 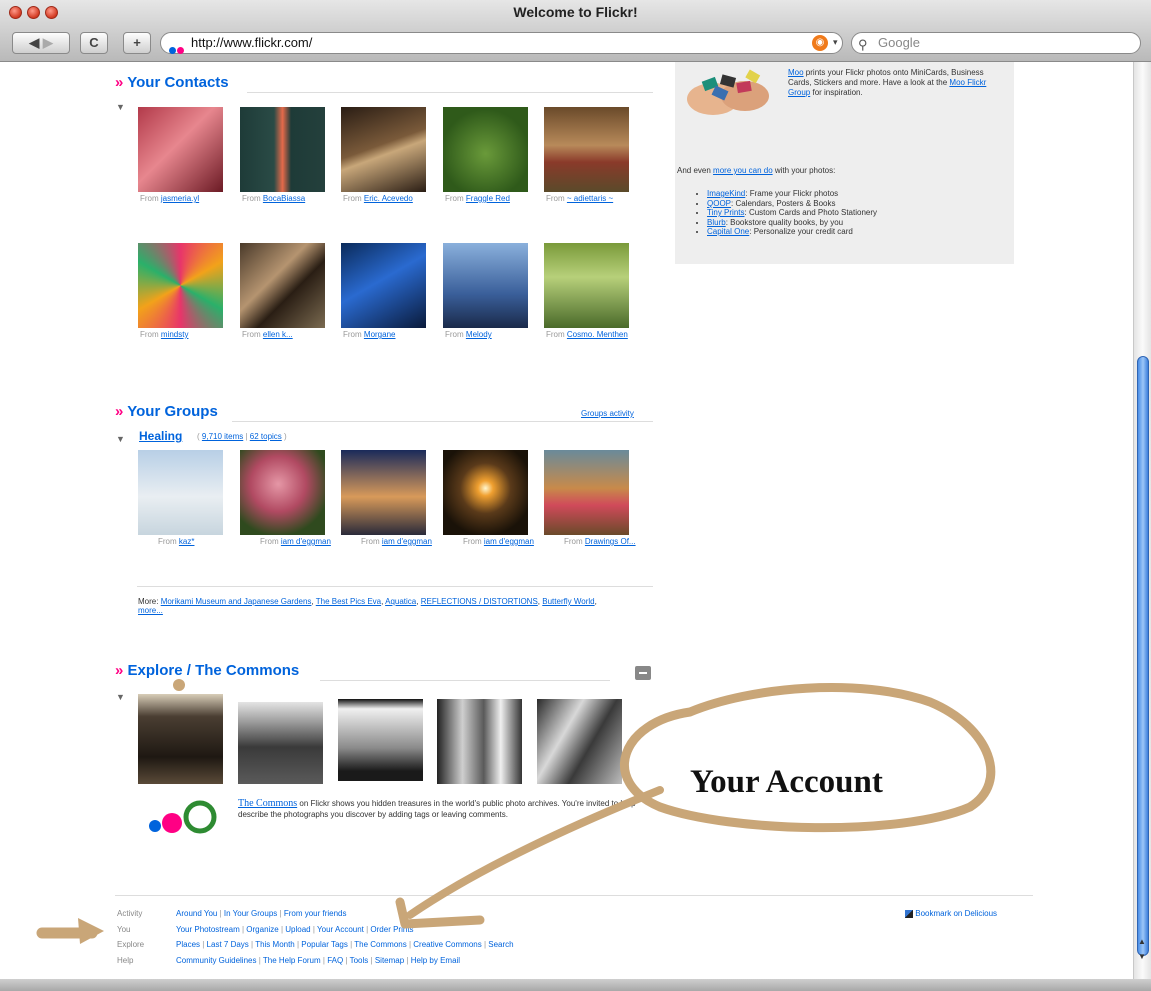 What do you see at coordinates (34, 42) in the screenshot?
I see `back-arrow-icon: ◀` at bounding box center [34, 42].